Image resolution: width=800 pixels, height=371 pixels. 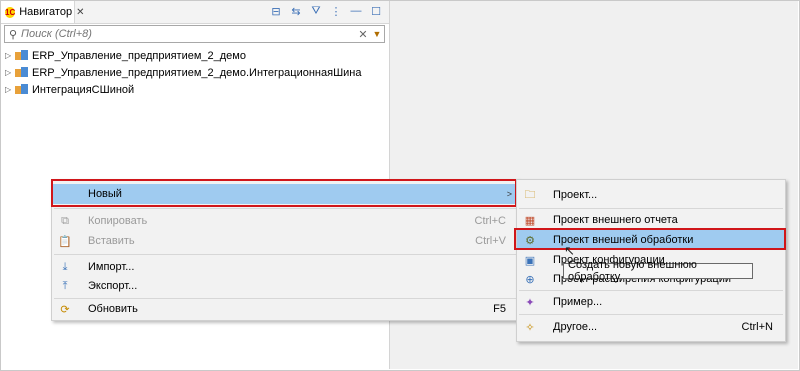 What do you see at coordinates (658, 271) in the screenshot?
I see `tooltip: Создать новую внешнюю обработку` at bounding box center [658, 271].